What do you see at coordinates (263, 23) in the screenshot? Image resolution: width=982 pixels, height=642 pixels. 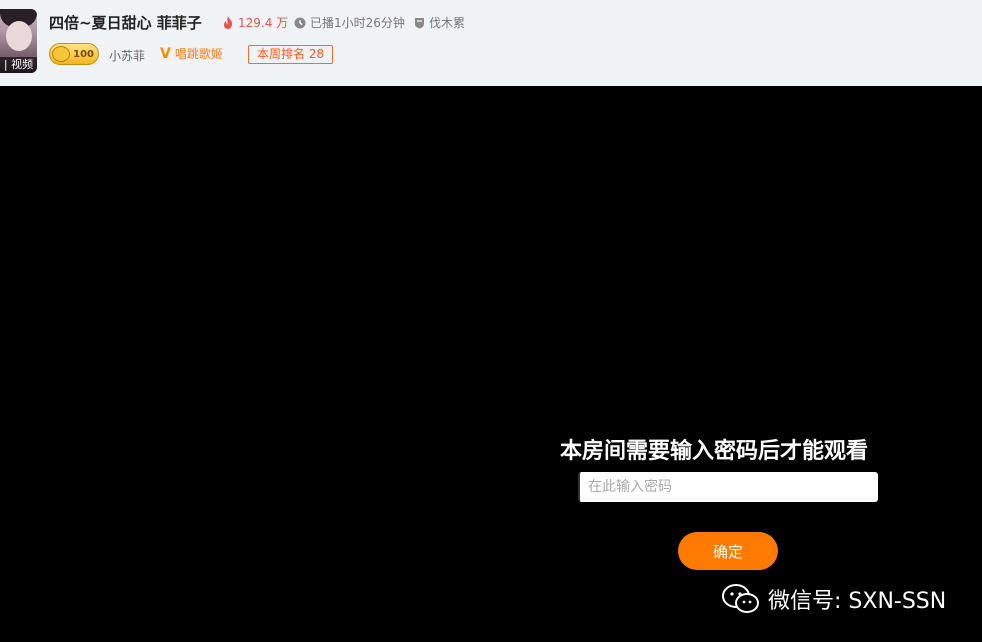 I see `hot-value: 129.4 万` at bounding box center [263, 23].